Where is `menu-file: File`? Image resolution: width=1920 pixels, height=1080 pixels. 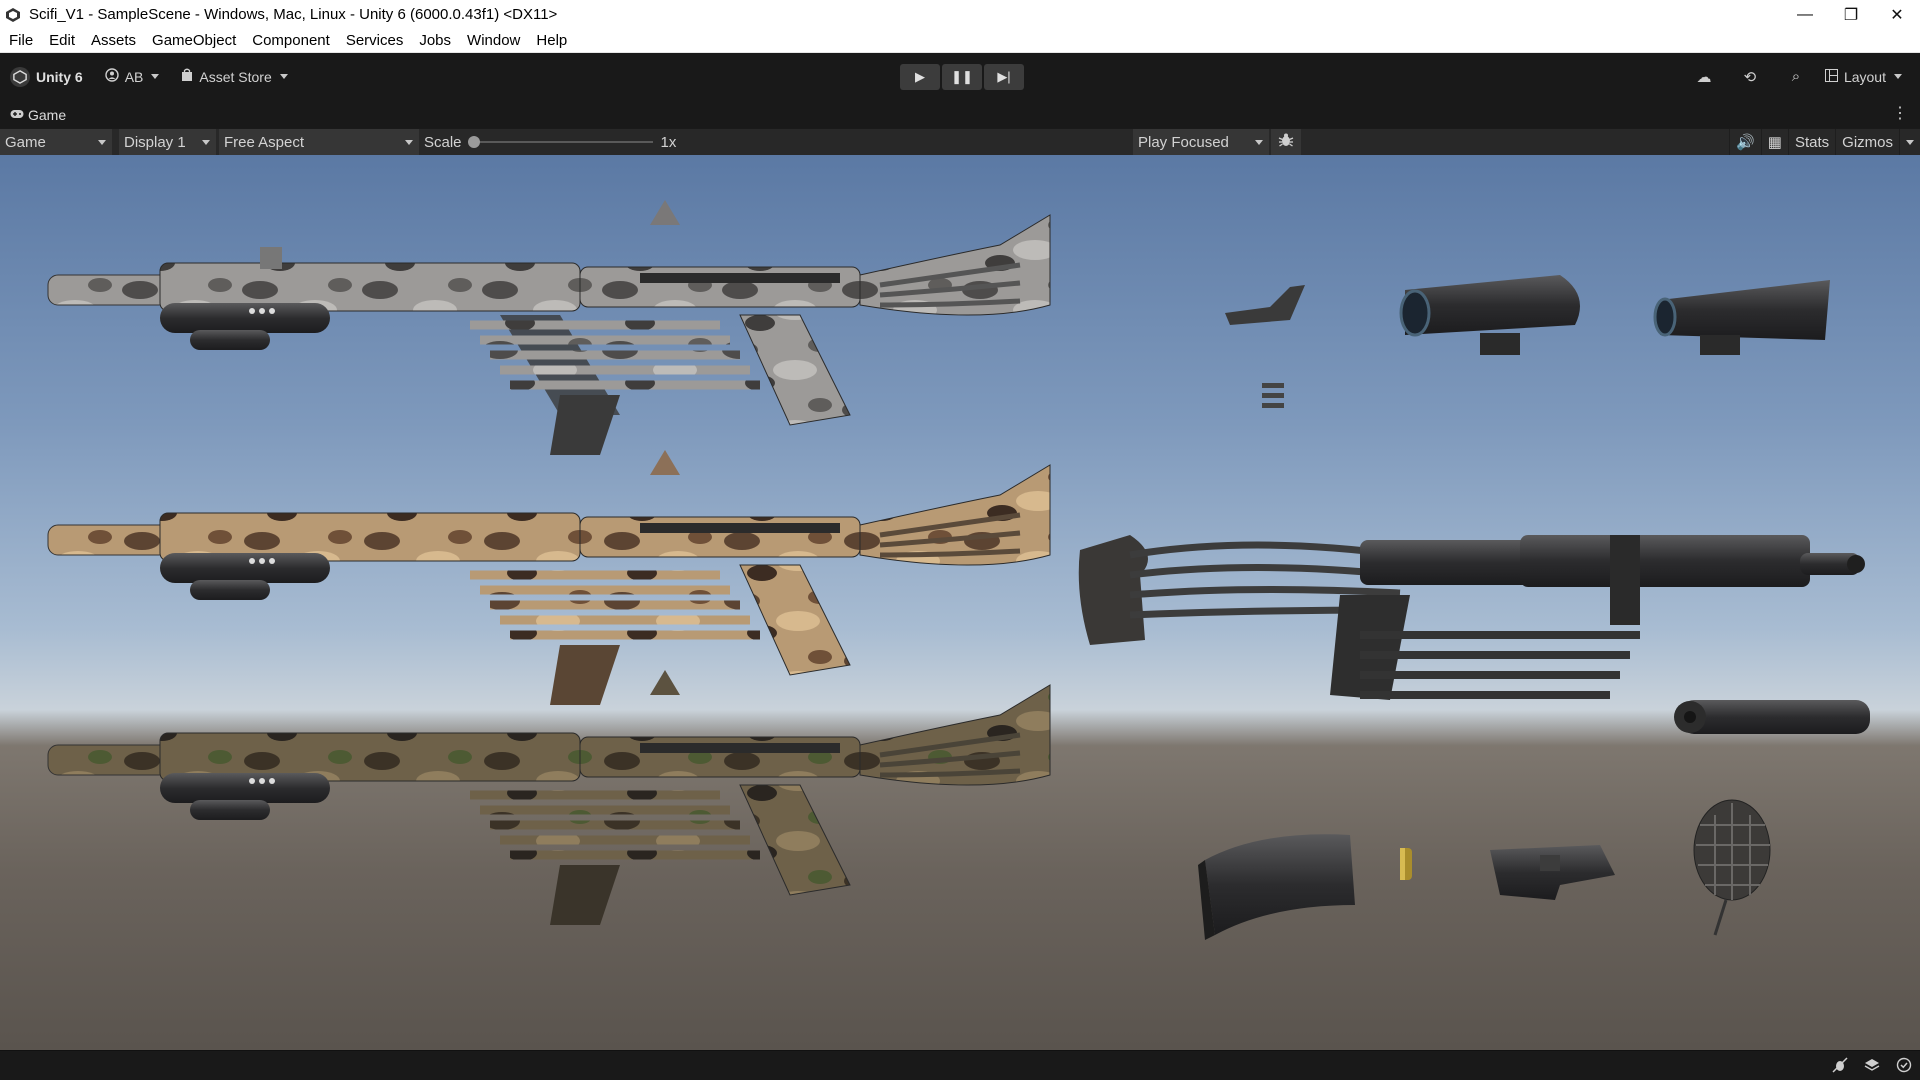
menu-file: File is located at coordinates (20, 41).